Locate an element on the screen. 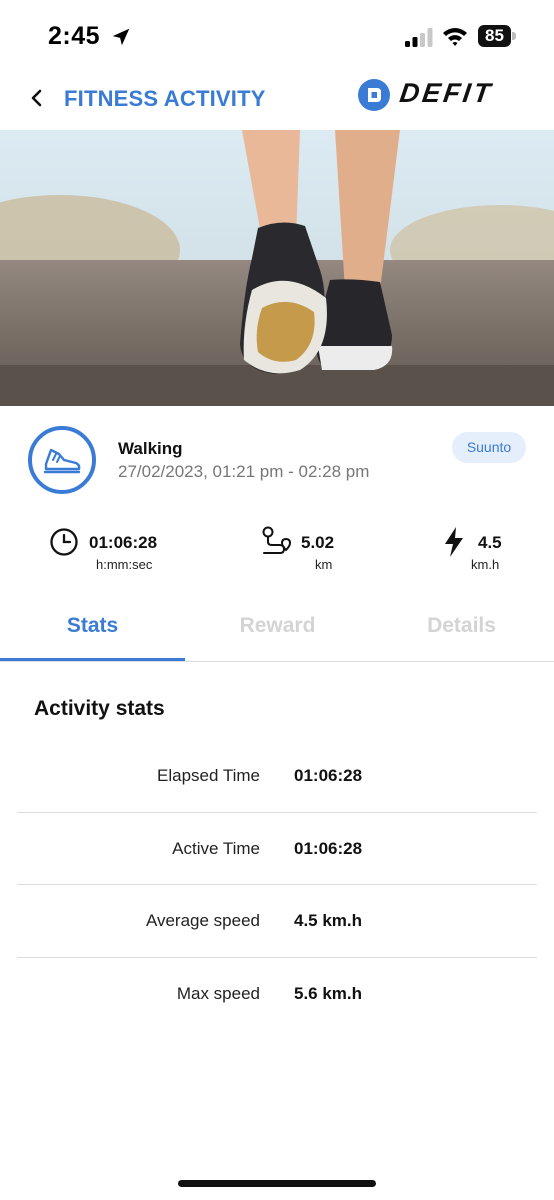  brand-name: DEFIT is located at coordinates (446, 93).